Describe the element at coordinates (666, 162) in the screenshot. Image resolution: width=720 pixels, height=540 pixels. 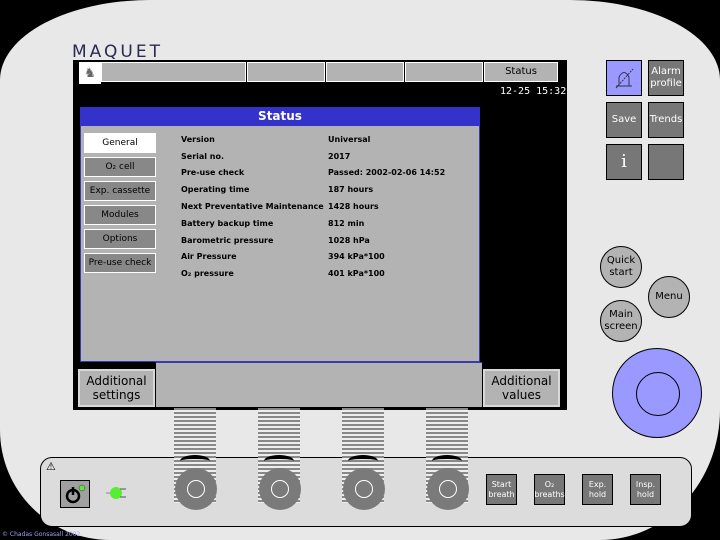
I see `blank-button` at that location.